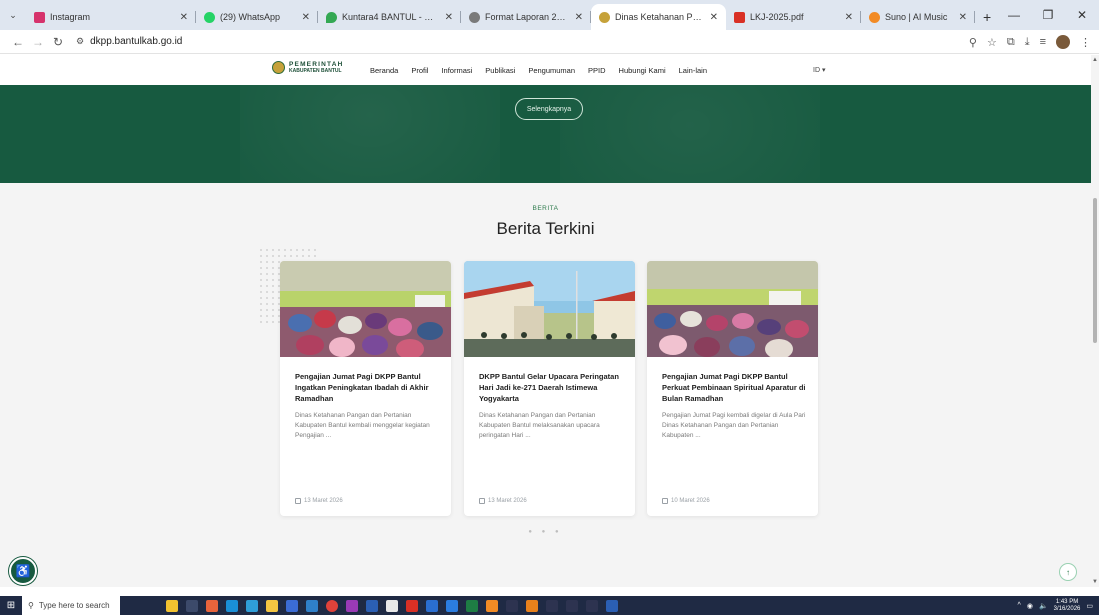 The height and width of the screenshot is (615, 1099). Describe the element at coordinates (612, 605) in the screenshot. I see `word-icon` at that location.